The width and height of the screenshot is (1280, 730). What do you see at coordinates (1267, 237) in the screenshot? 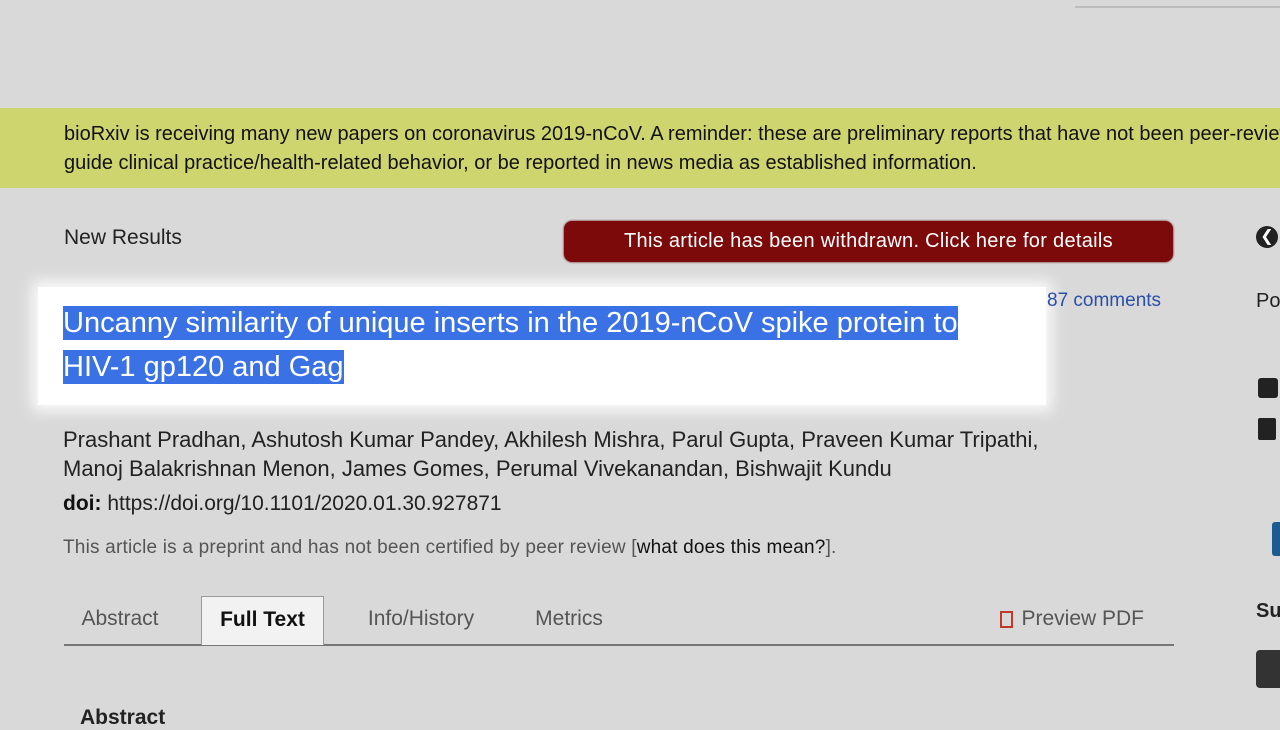
I see `back-arrow-icon: ❮` at bounding box center [1267, 237].